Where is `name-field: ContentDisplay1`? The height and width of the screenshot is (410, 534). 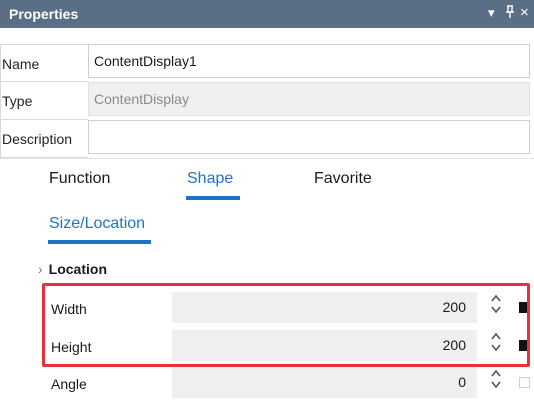 name-field: ContentDisplay1 is located at coordinates (309, 61).